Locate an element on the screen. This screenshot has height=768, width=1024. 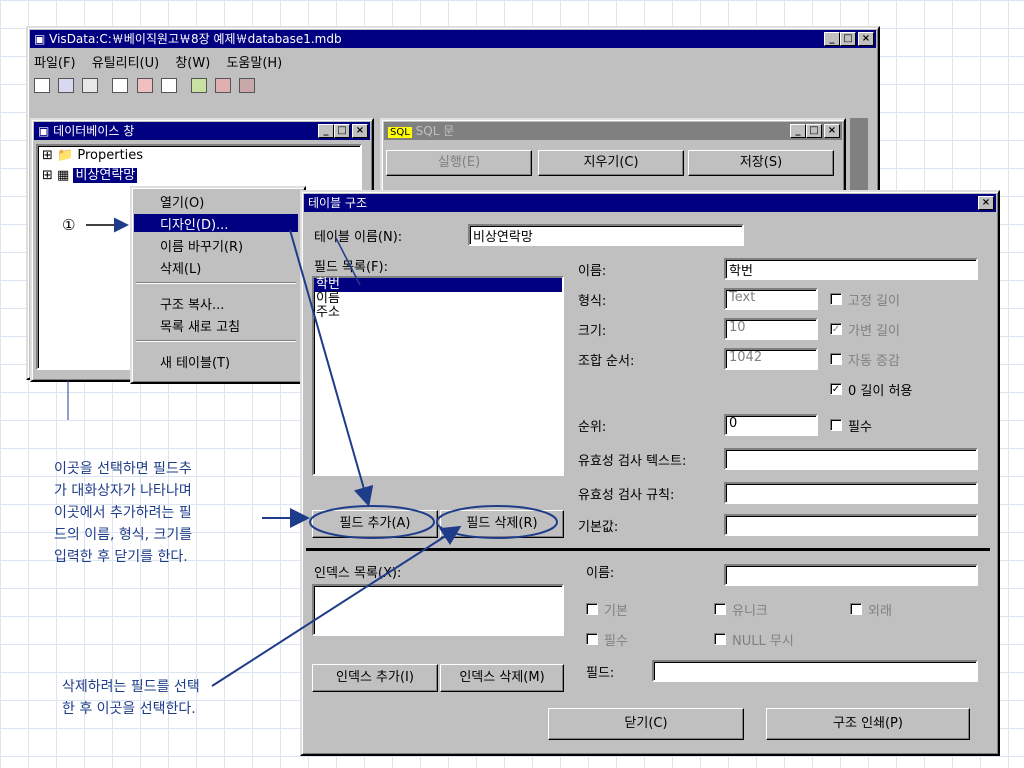
collating-order-field: 1042 is located at coordinates (771, 359).